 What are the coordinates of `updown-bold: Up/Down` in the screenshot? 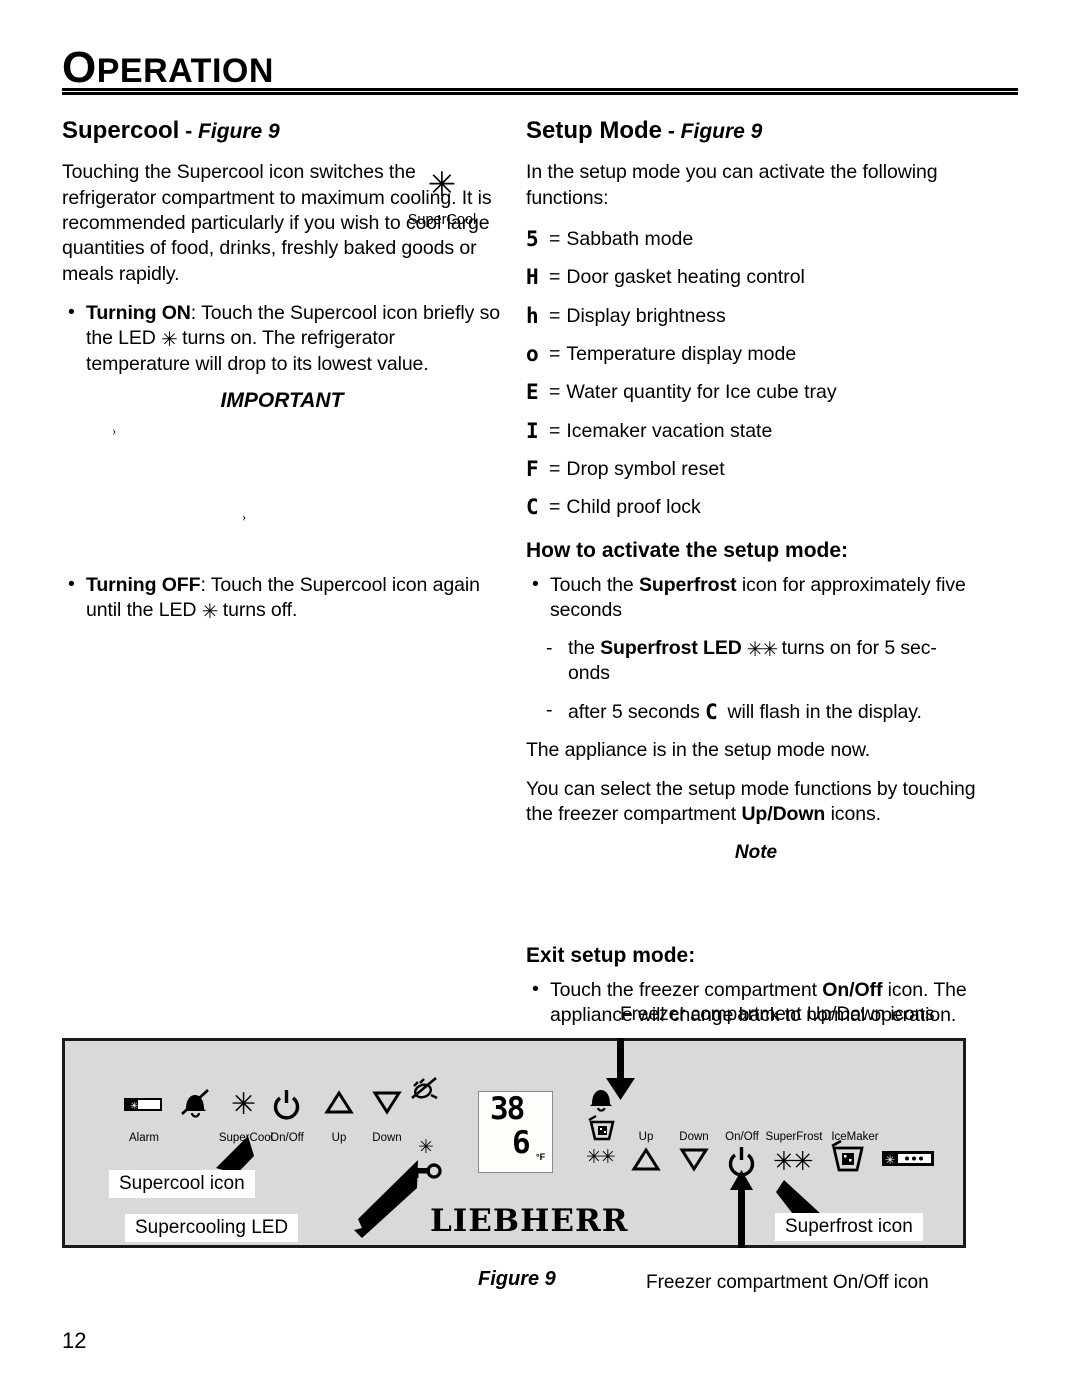 It's located at (783, 814).